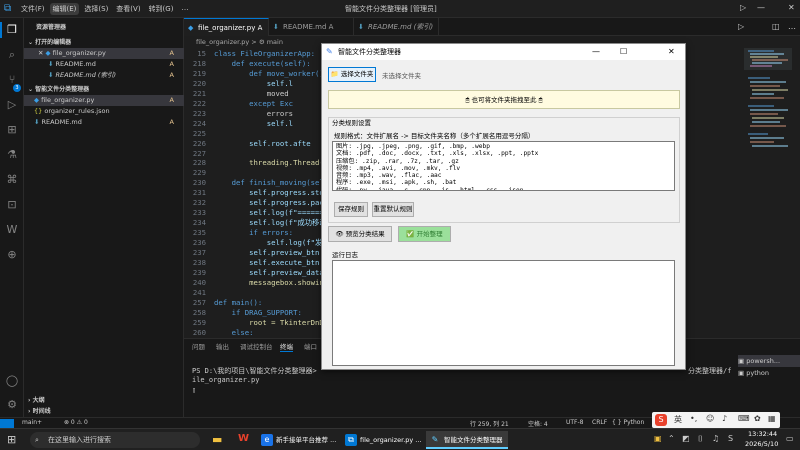 This screenshot has width=800, height=450. What do you see at coordinates (658, 438) in the screenshot?
I see `tray-icon: ▣` at bounding box center [658, 438].